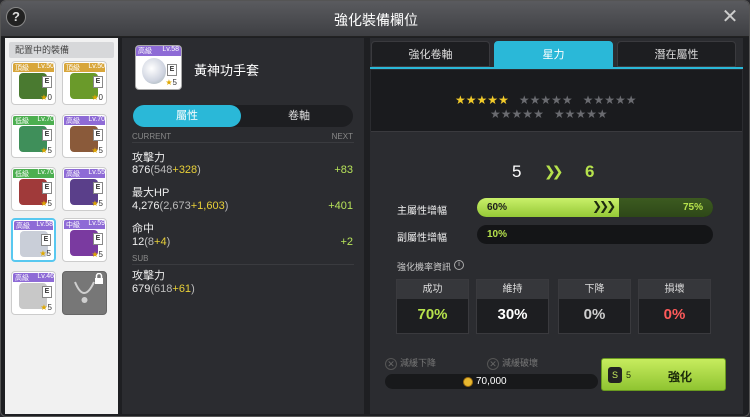 Image resolution: width=750 pixels, height=417 pixels. Describe the element at coordinates (680, 377) in the screenshot. I see `enhance-label: 強化` at that location.